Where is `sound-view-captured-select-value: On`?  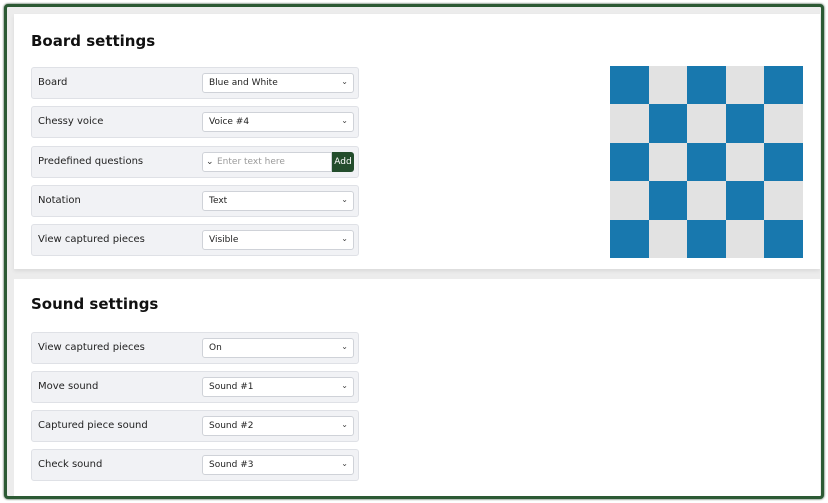
sound-view-captured-select-value: On is located at coordinates (215, 348).